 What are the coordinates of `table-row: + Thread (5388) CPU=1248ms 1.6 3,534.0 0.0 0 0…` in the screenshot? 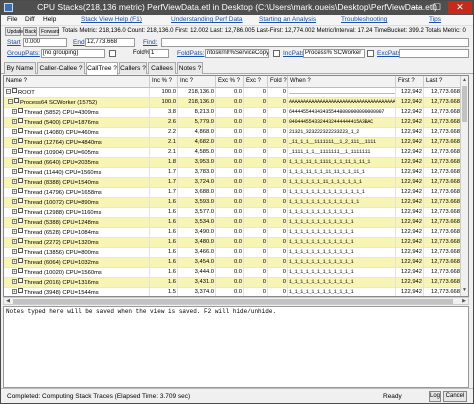 It's located at (233, 223).